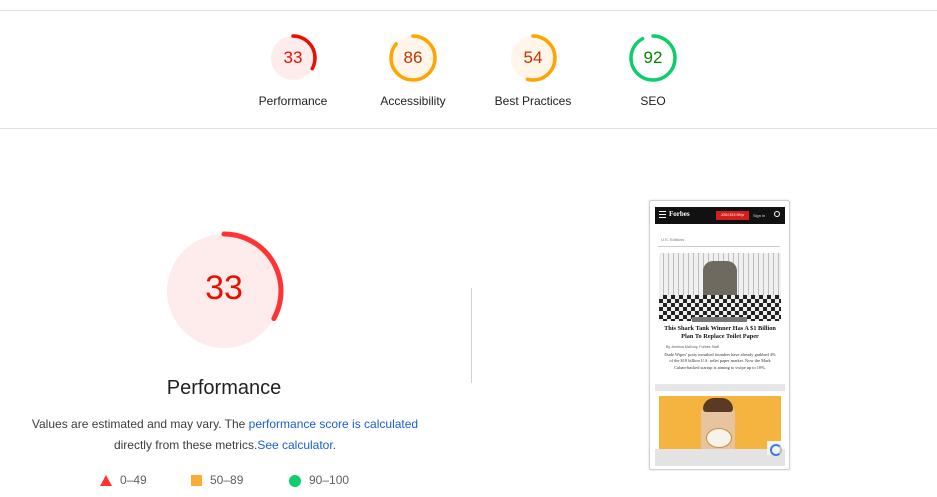 This screenshot has width=937, height=497. Describe the element at coordinates (662, 214) in the screenshot. I see `menu-icon` at that location.